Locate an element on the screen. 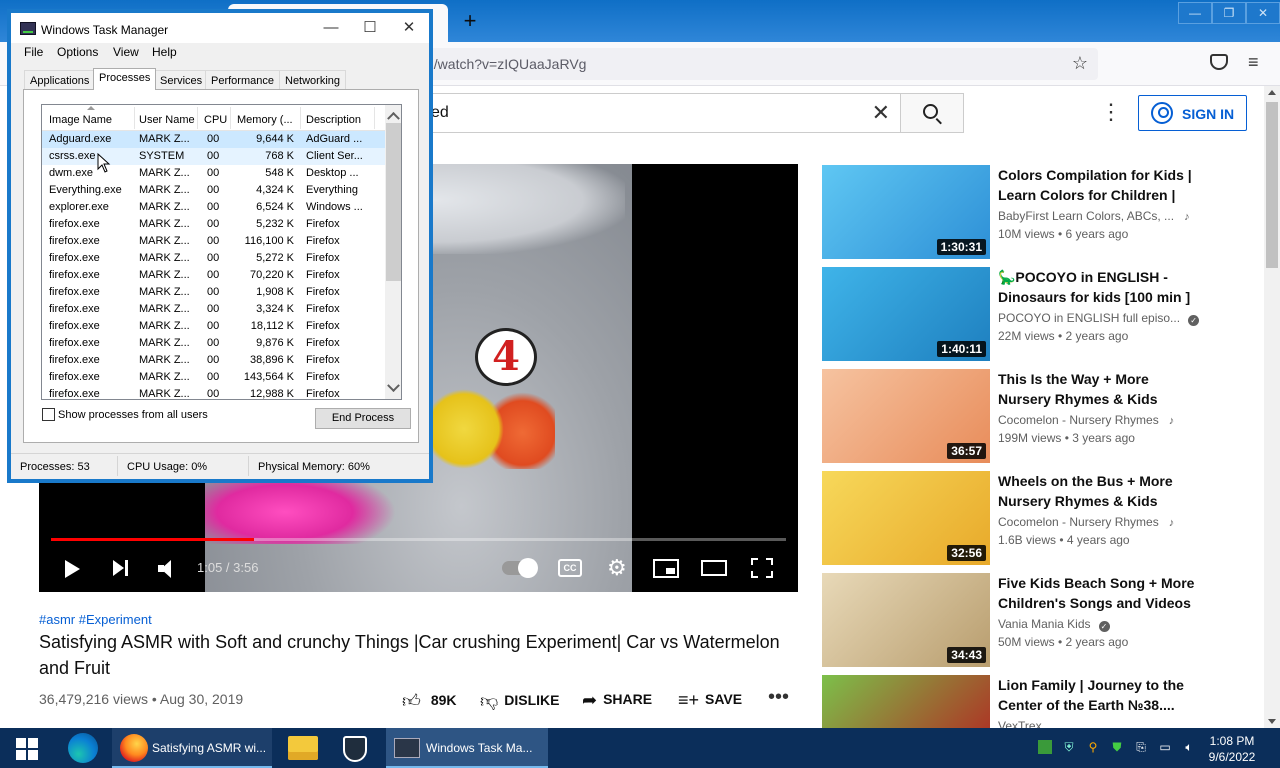 The image size is (1280, 768). menu-options: Options is located at coordinates (77, 52).